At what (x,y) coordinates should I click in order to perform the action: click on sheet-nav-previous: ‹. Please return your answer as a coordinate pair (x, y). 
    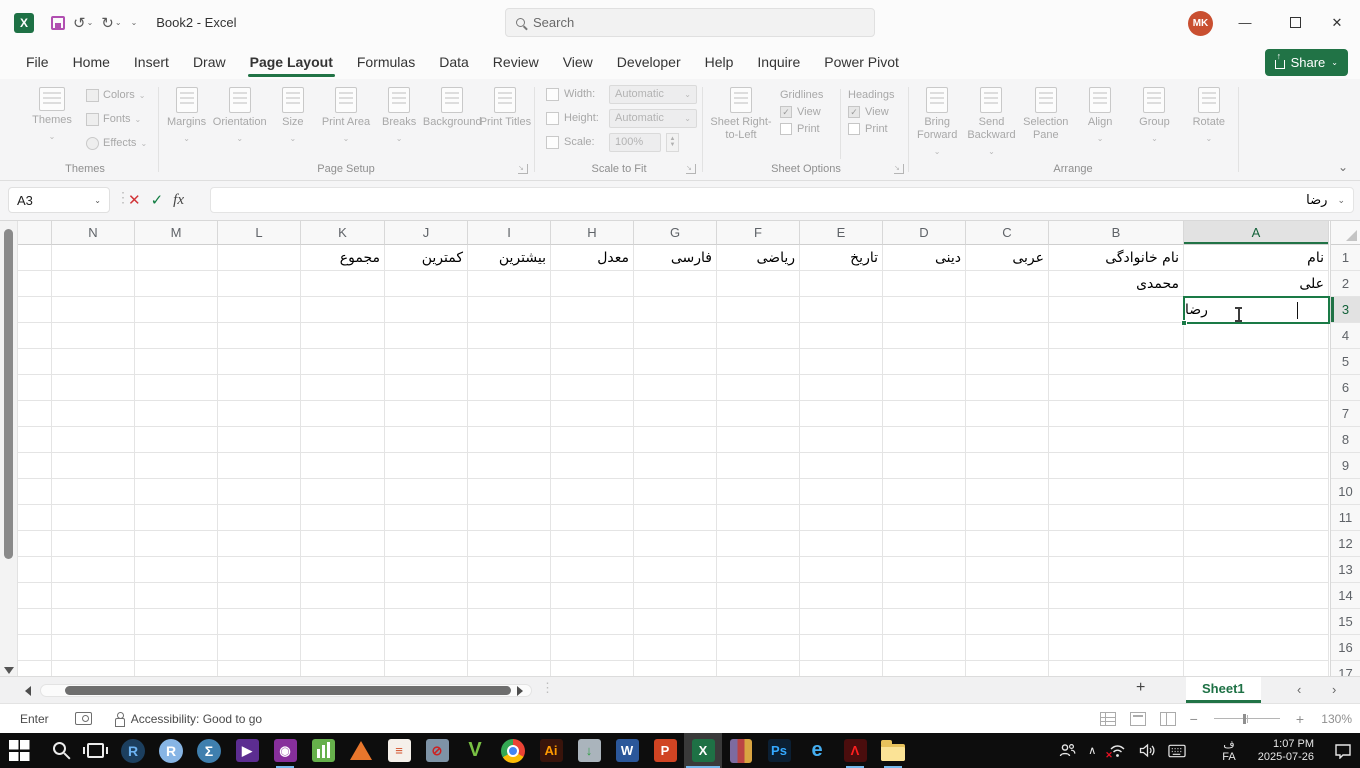
    Looking at the image, I should click on (1299, 689).